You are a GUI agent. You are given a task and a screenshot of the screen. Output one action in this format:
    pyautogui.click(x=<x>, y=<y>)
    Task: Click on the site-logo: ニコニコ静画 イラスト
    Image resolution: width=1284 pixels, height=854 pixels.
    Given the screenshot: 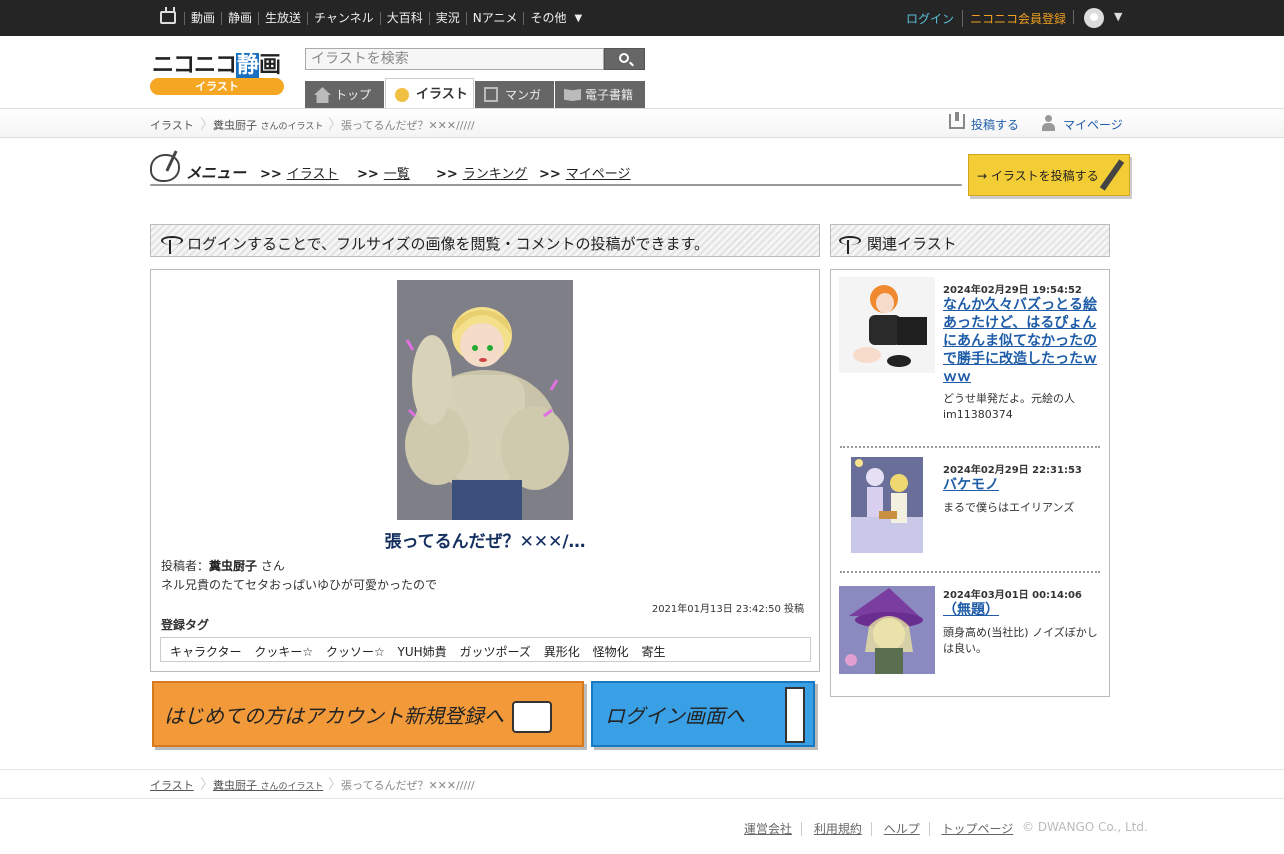 What is the action you would take?
    pyautogui.click(x=217, y=71)
    